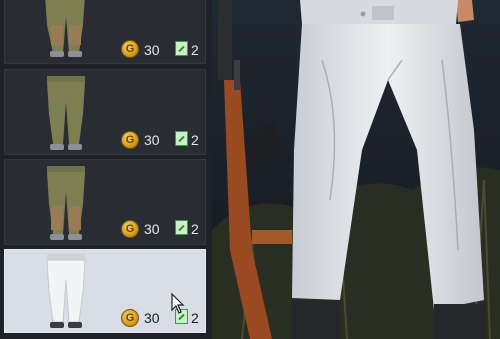 The image size is (500, 339). Describe the element at coordinates (66, 291) in the screenshot. I see `white-pants-icon` at that location.